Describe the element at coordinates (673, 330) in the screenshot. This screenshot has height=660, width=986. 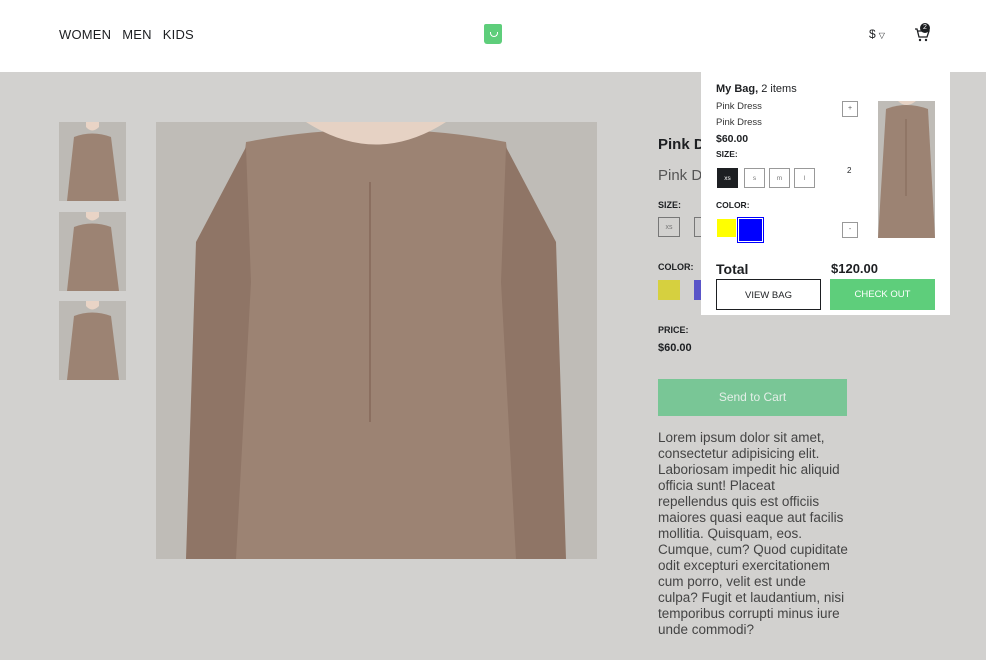
I see `price-label: PRICE:` at that location.